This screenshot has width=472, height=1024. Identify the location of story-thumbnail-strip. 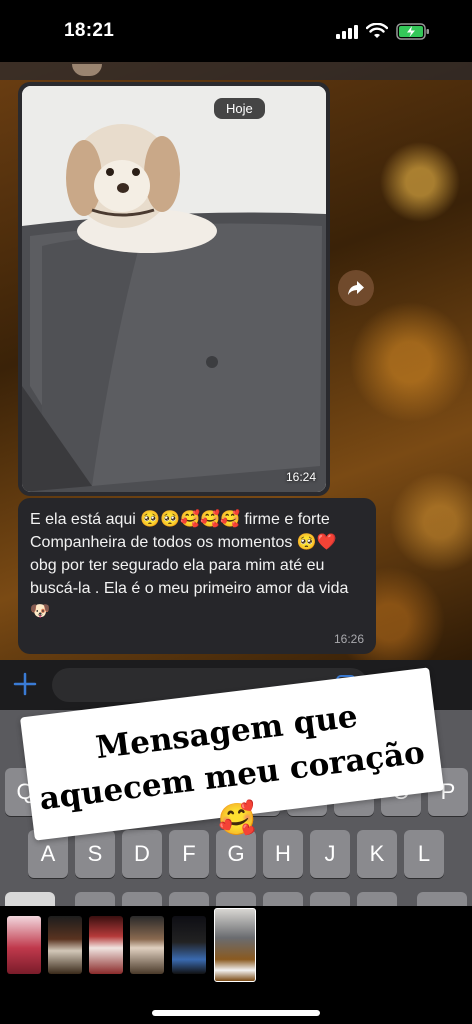
(236, 965).